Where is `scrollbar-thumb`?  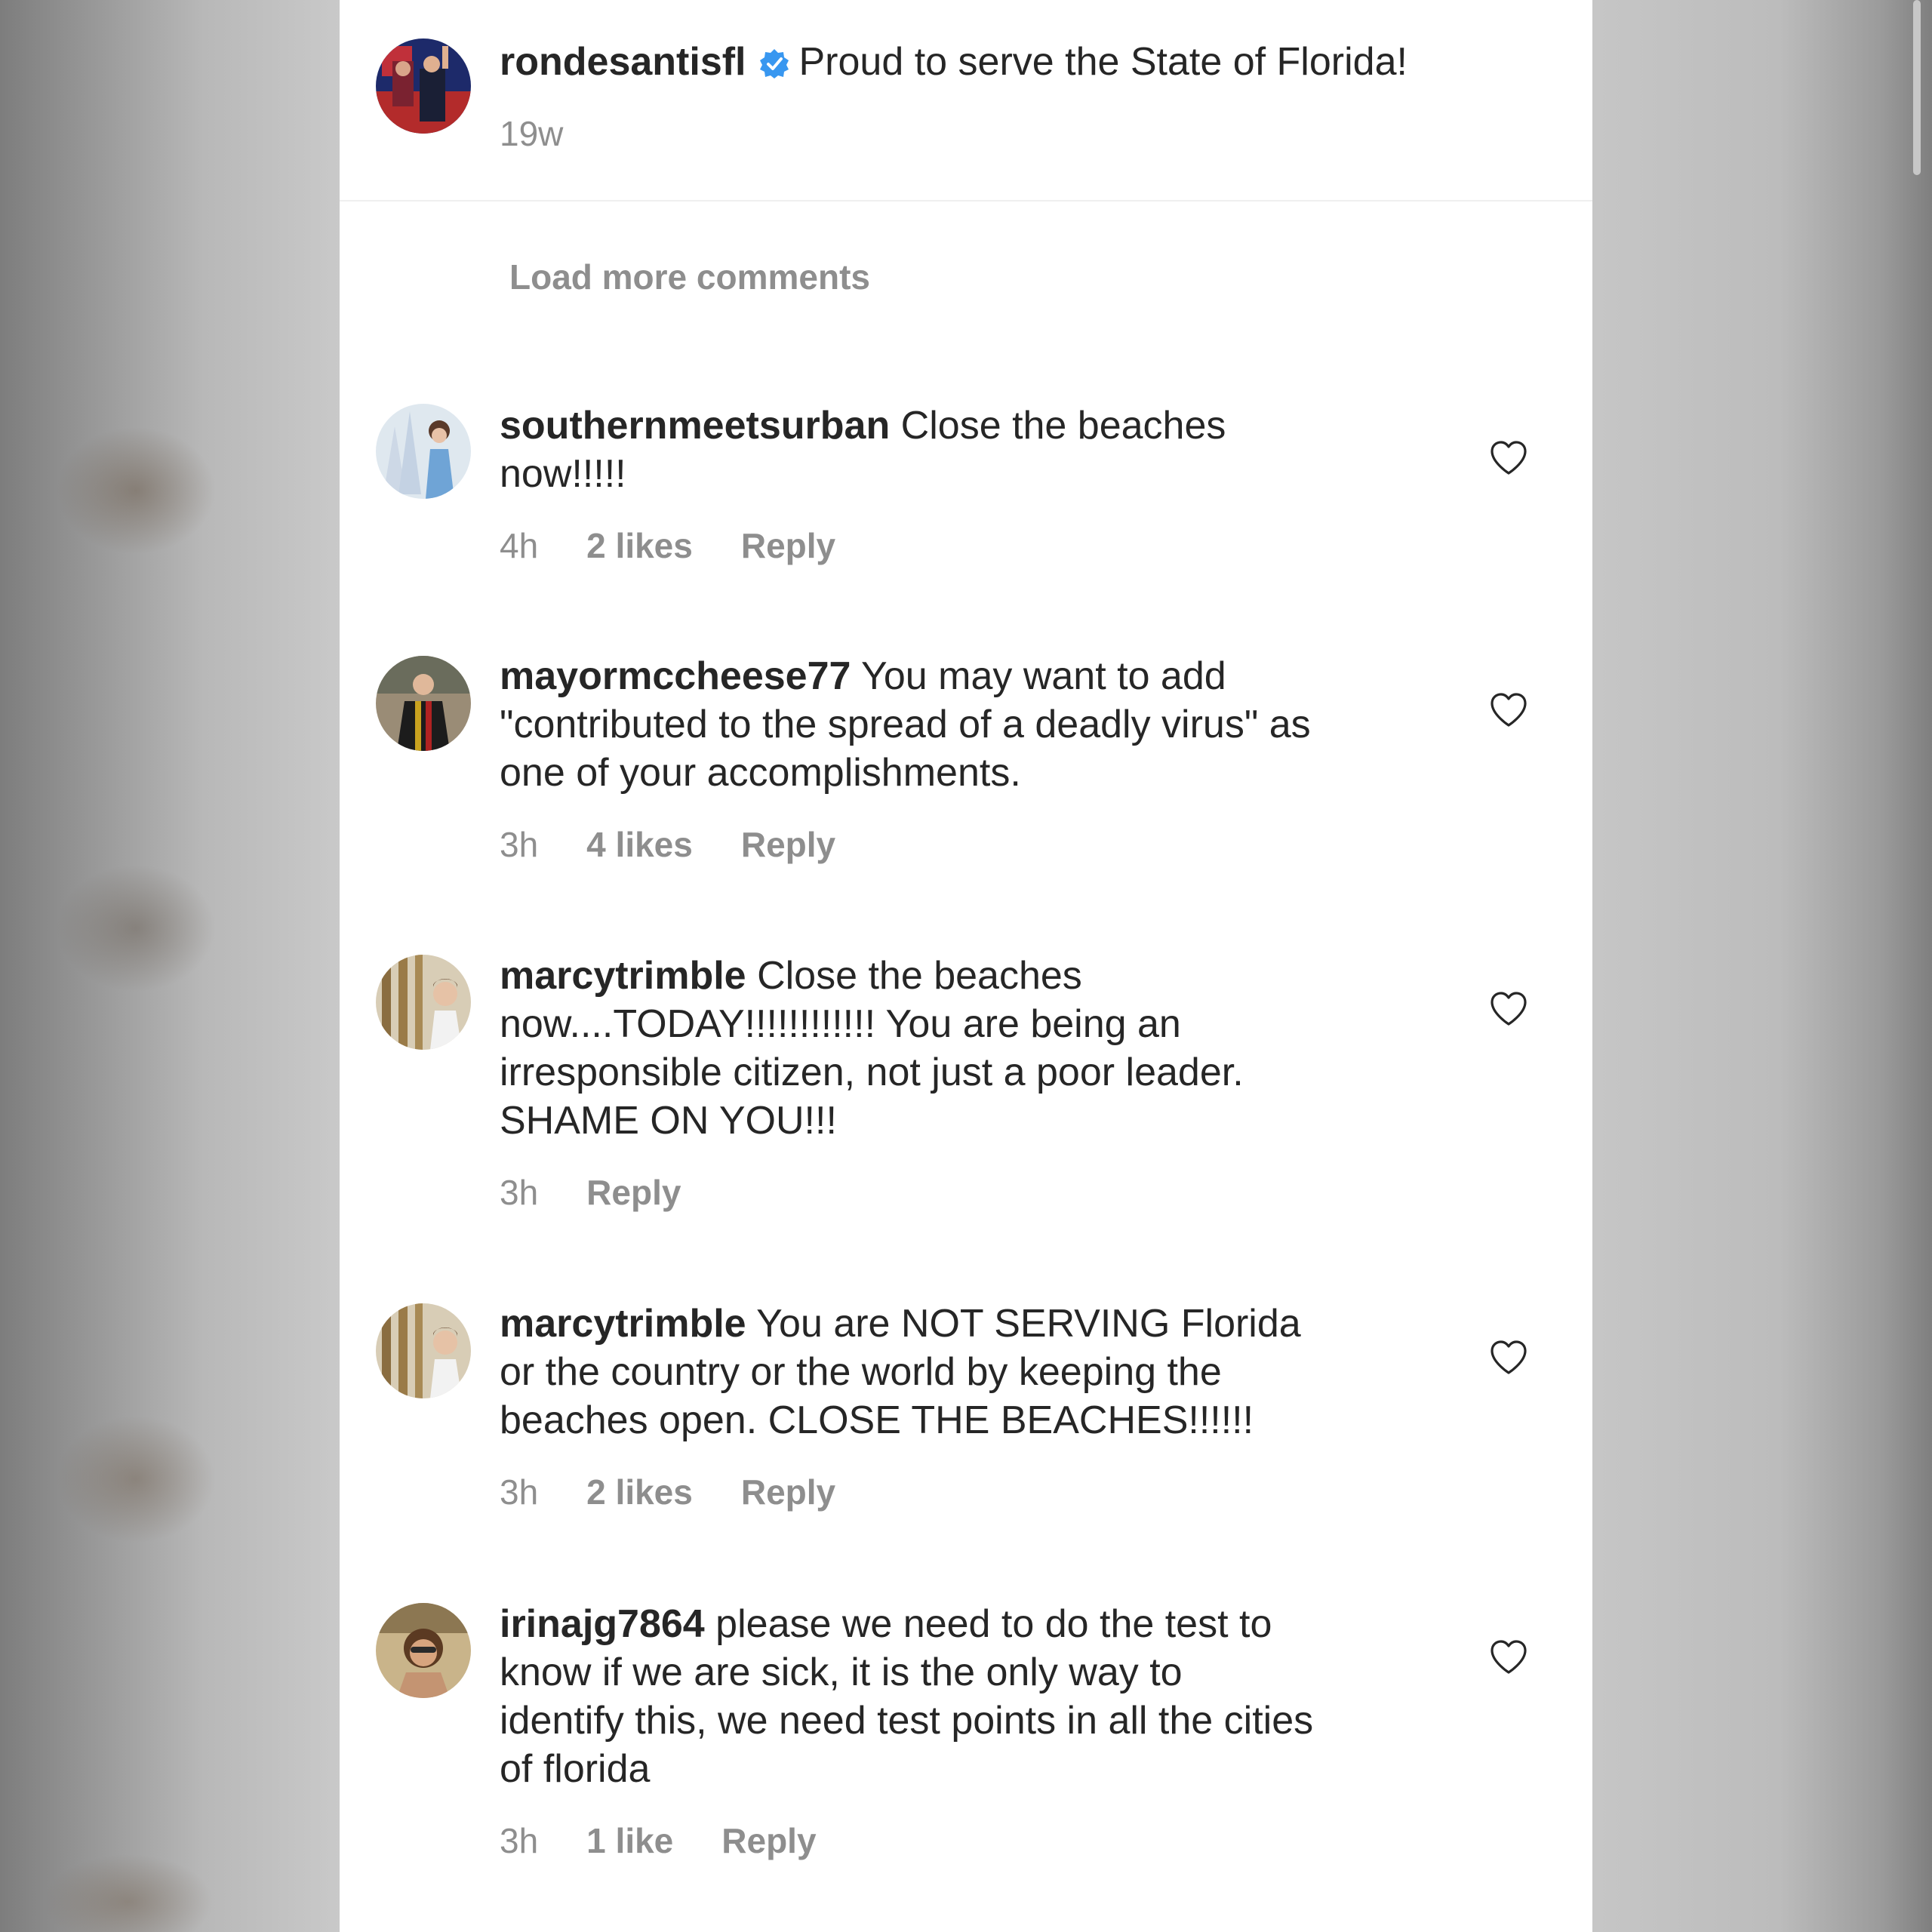
scrollbar-thumb is located at coordinates (1917, 87).